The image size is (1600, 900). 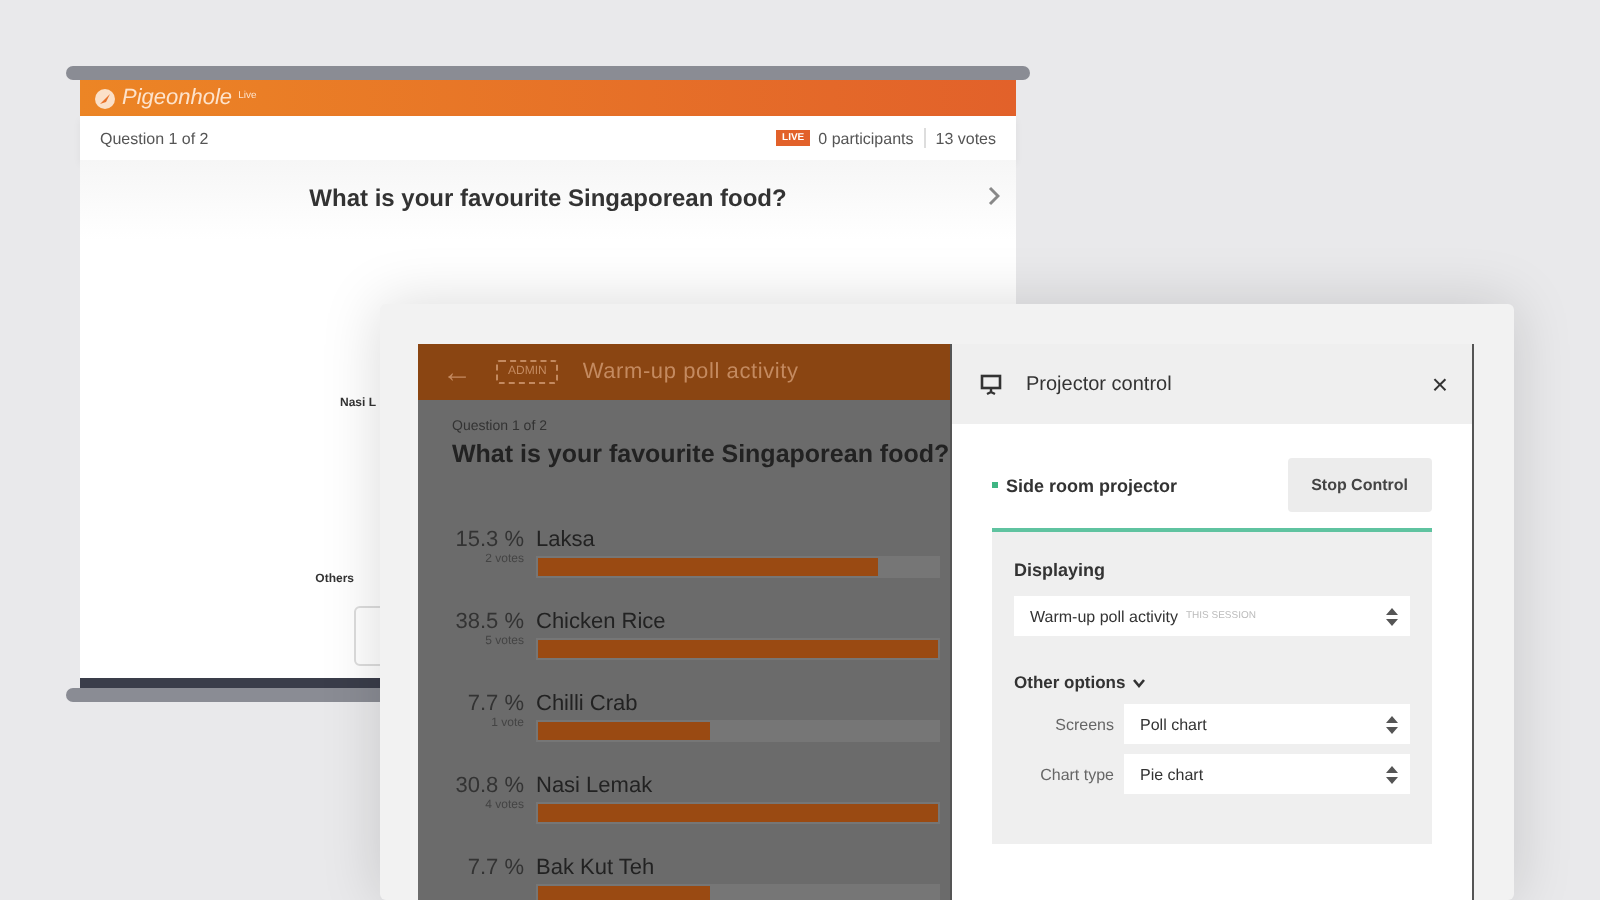 I want to click on percent-value: 15.3 %, so click(x=488, y=540).